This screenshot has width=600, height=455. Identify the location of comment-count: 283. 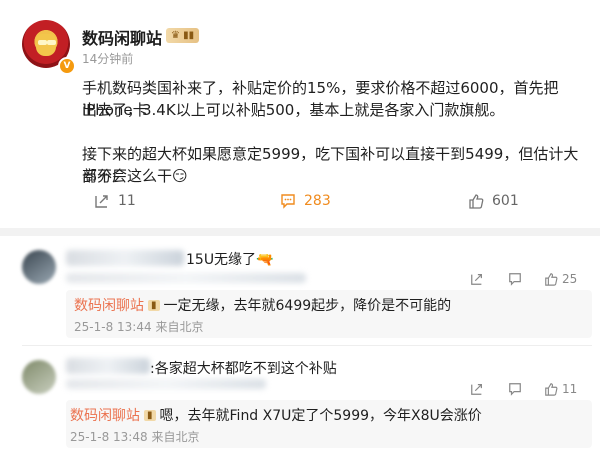
(317, 201).